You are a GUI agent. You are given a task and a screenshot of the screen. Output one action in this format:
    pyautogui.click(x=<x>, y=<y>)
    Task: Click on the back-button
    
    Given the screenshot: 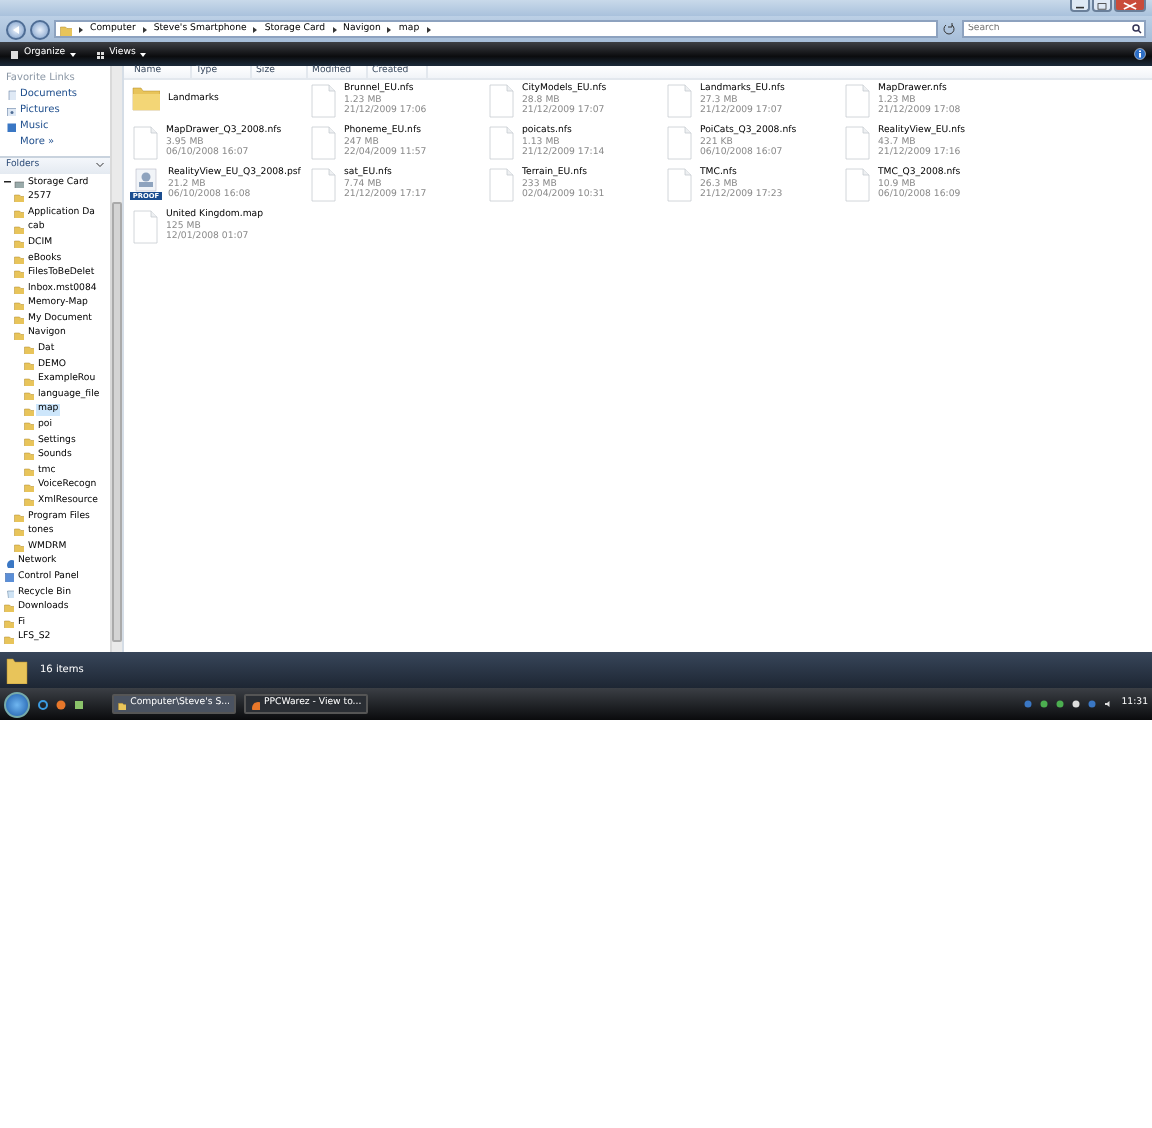 What is the action you would take?
    pyautogui.click(x=16, y=29)
    